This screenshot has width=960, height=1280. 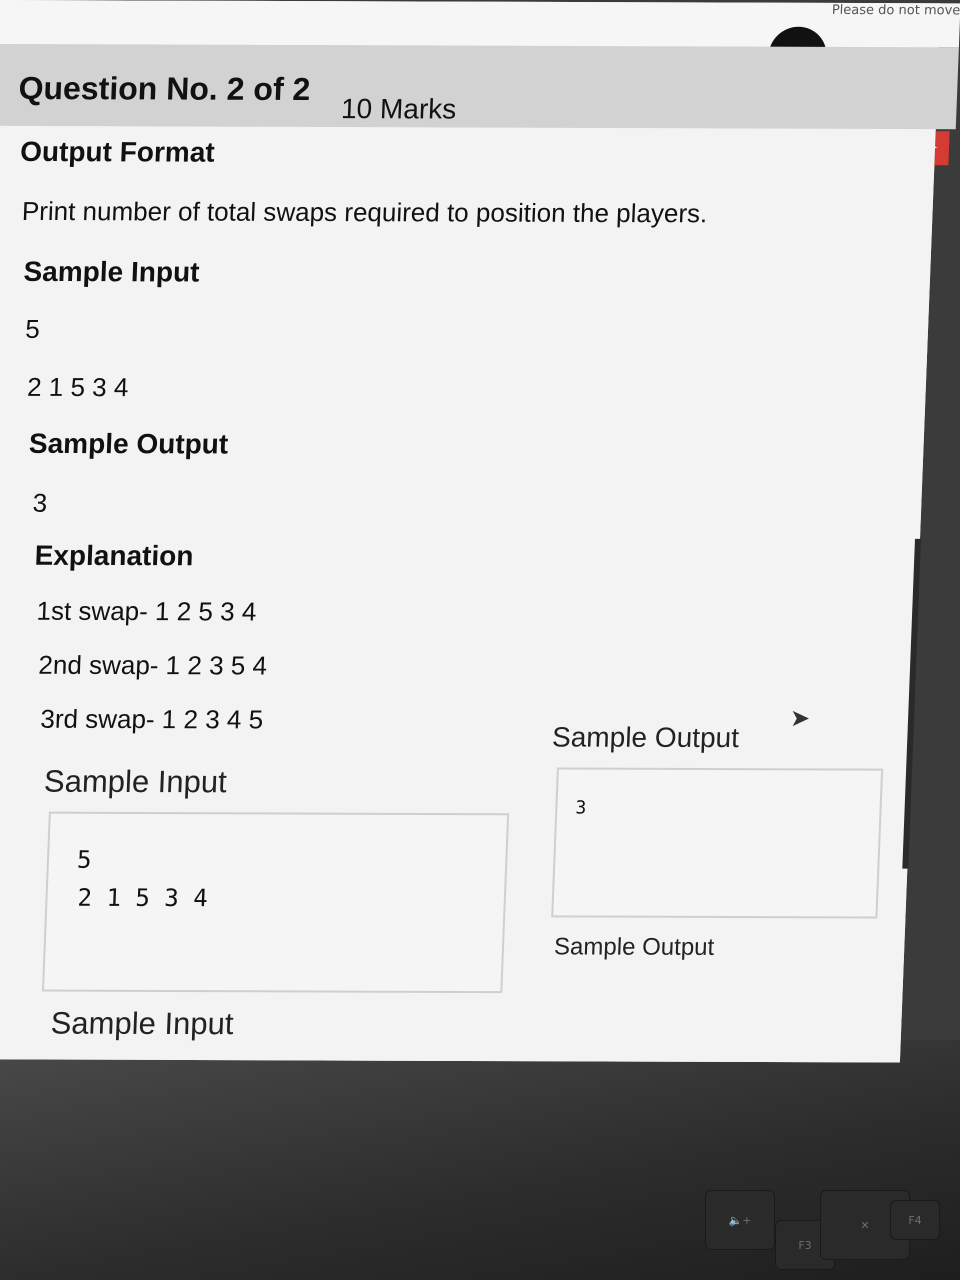 I want to click on explanation-line: 2nd swap- 1 2 3 5 4, so click(x=152, y=665).